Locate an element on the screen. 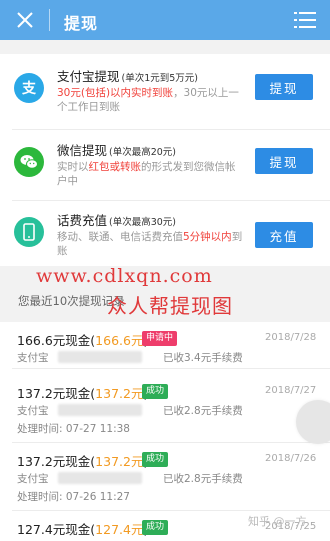 The height and width of the screenshot is (541, 330). record-time: 处理时间: 07-27 11:38 is located at coordinates (73, 429).